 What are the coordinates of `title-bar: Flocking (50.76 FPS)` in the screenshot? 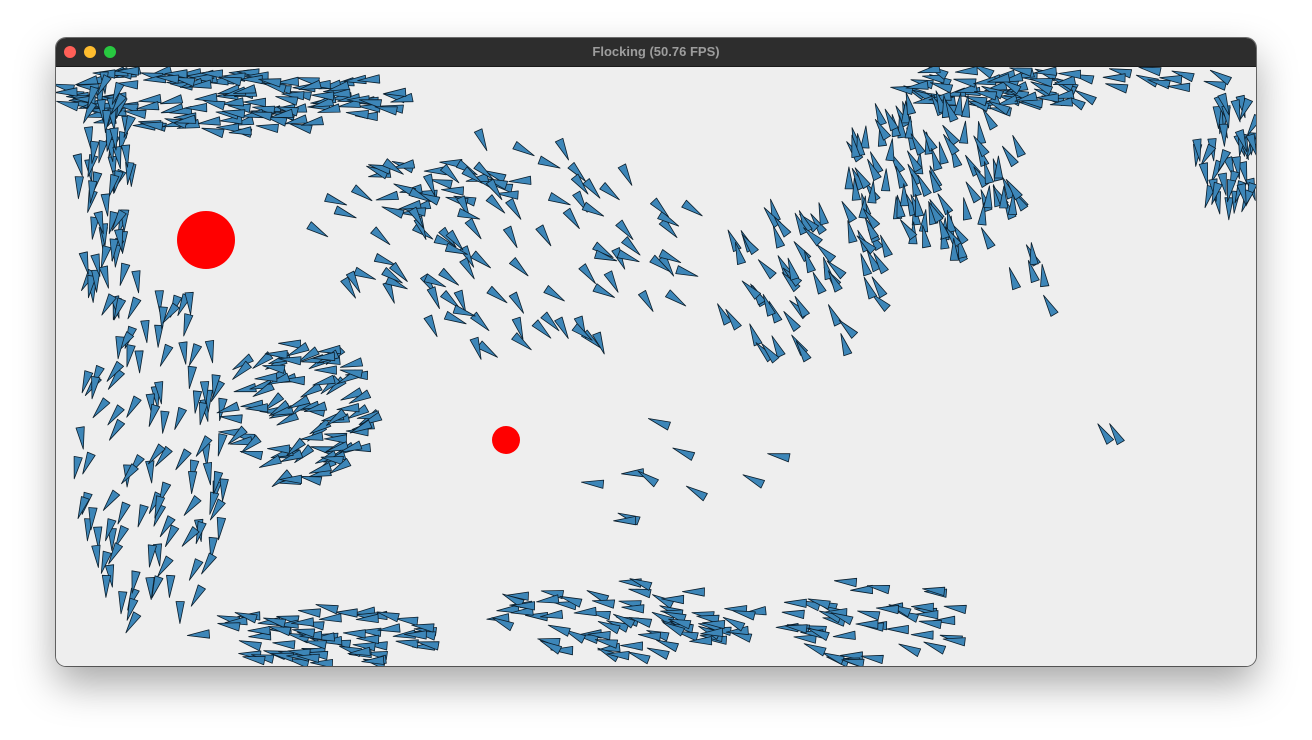 It's located at (656, 52).